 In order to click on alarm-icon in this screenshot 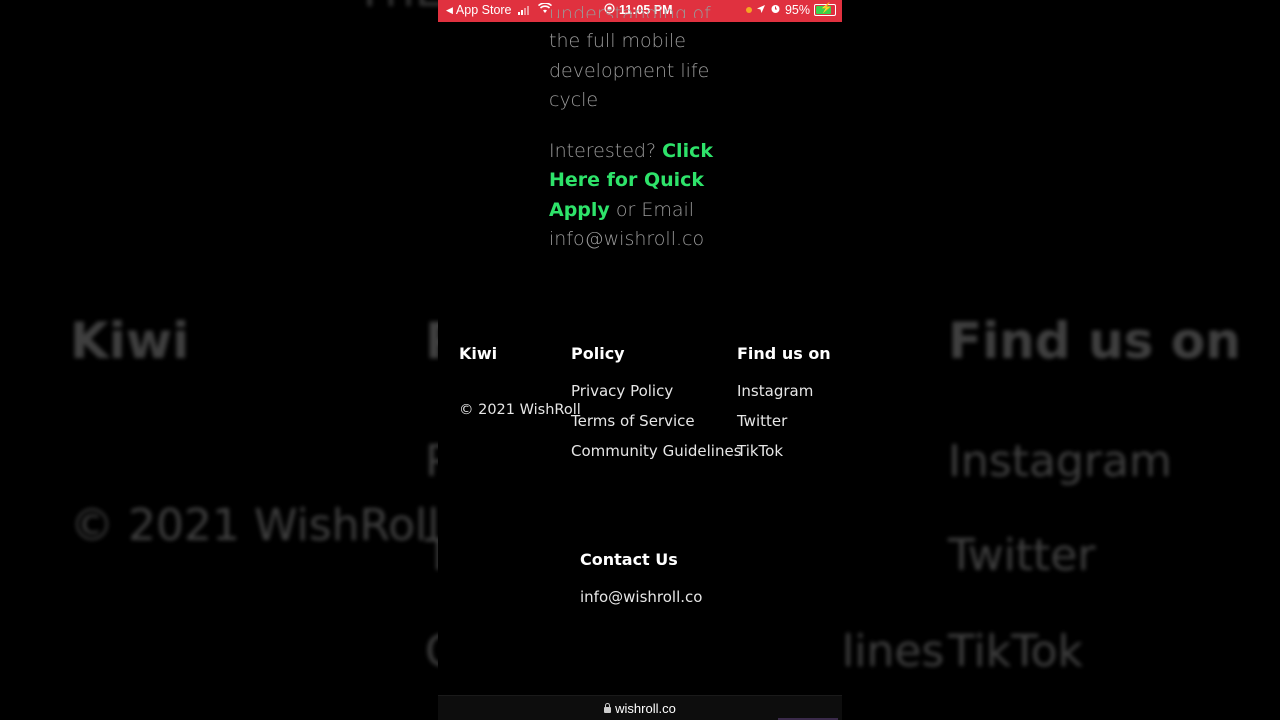, I will do `click(775, 10)`.